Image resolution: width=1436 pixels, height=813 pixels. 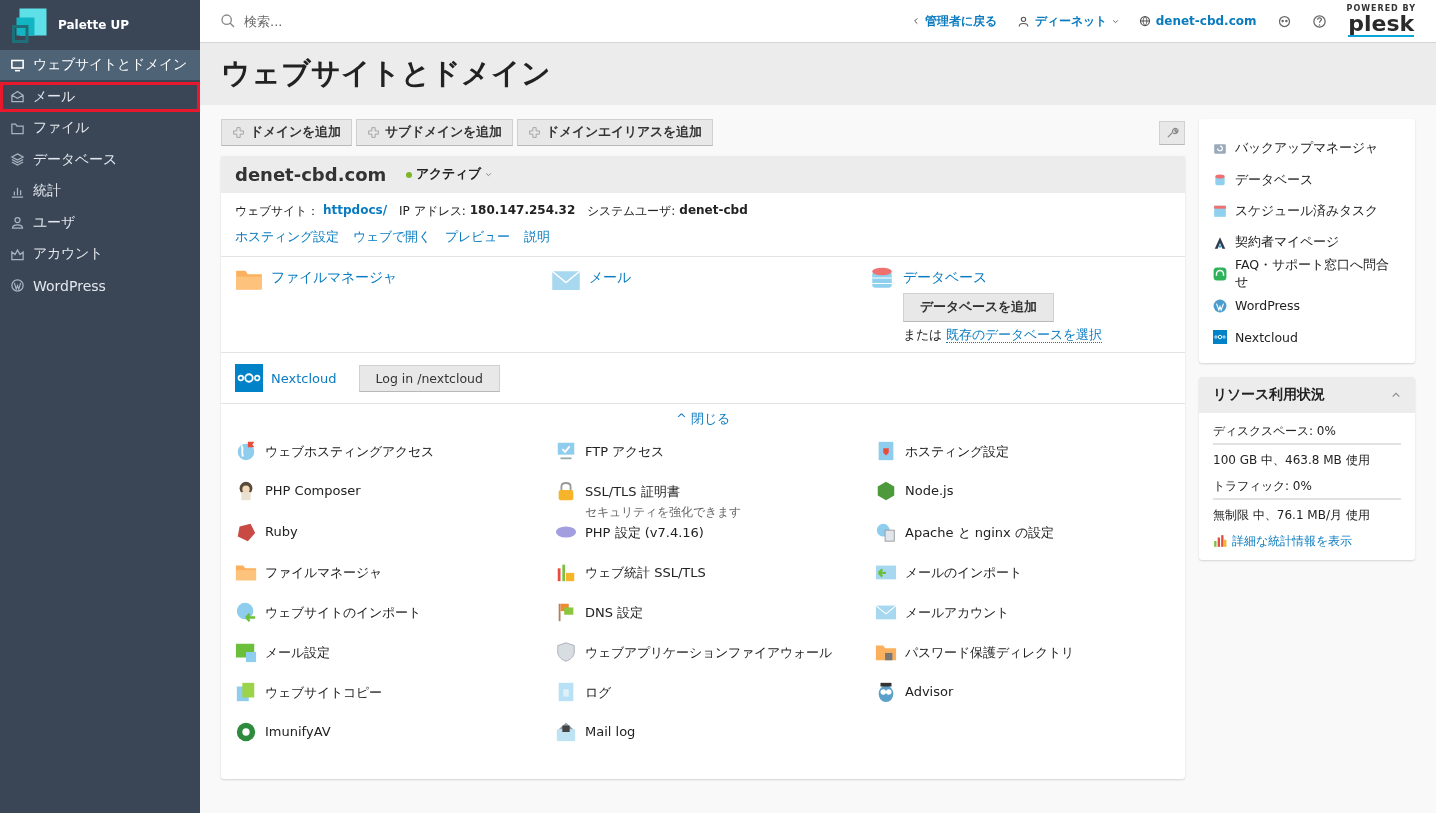 What do you see at coordinates (477, 237) in the screenshot?
I see `domain-link: プレビュー` at bounding box center [477, 237].